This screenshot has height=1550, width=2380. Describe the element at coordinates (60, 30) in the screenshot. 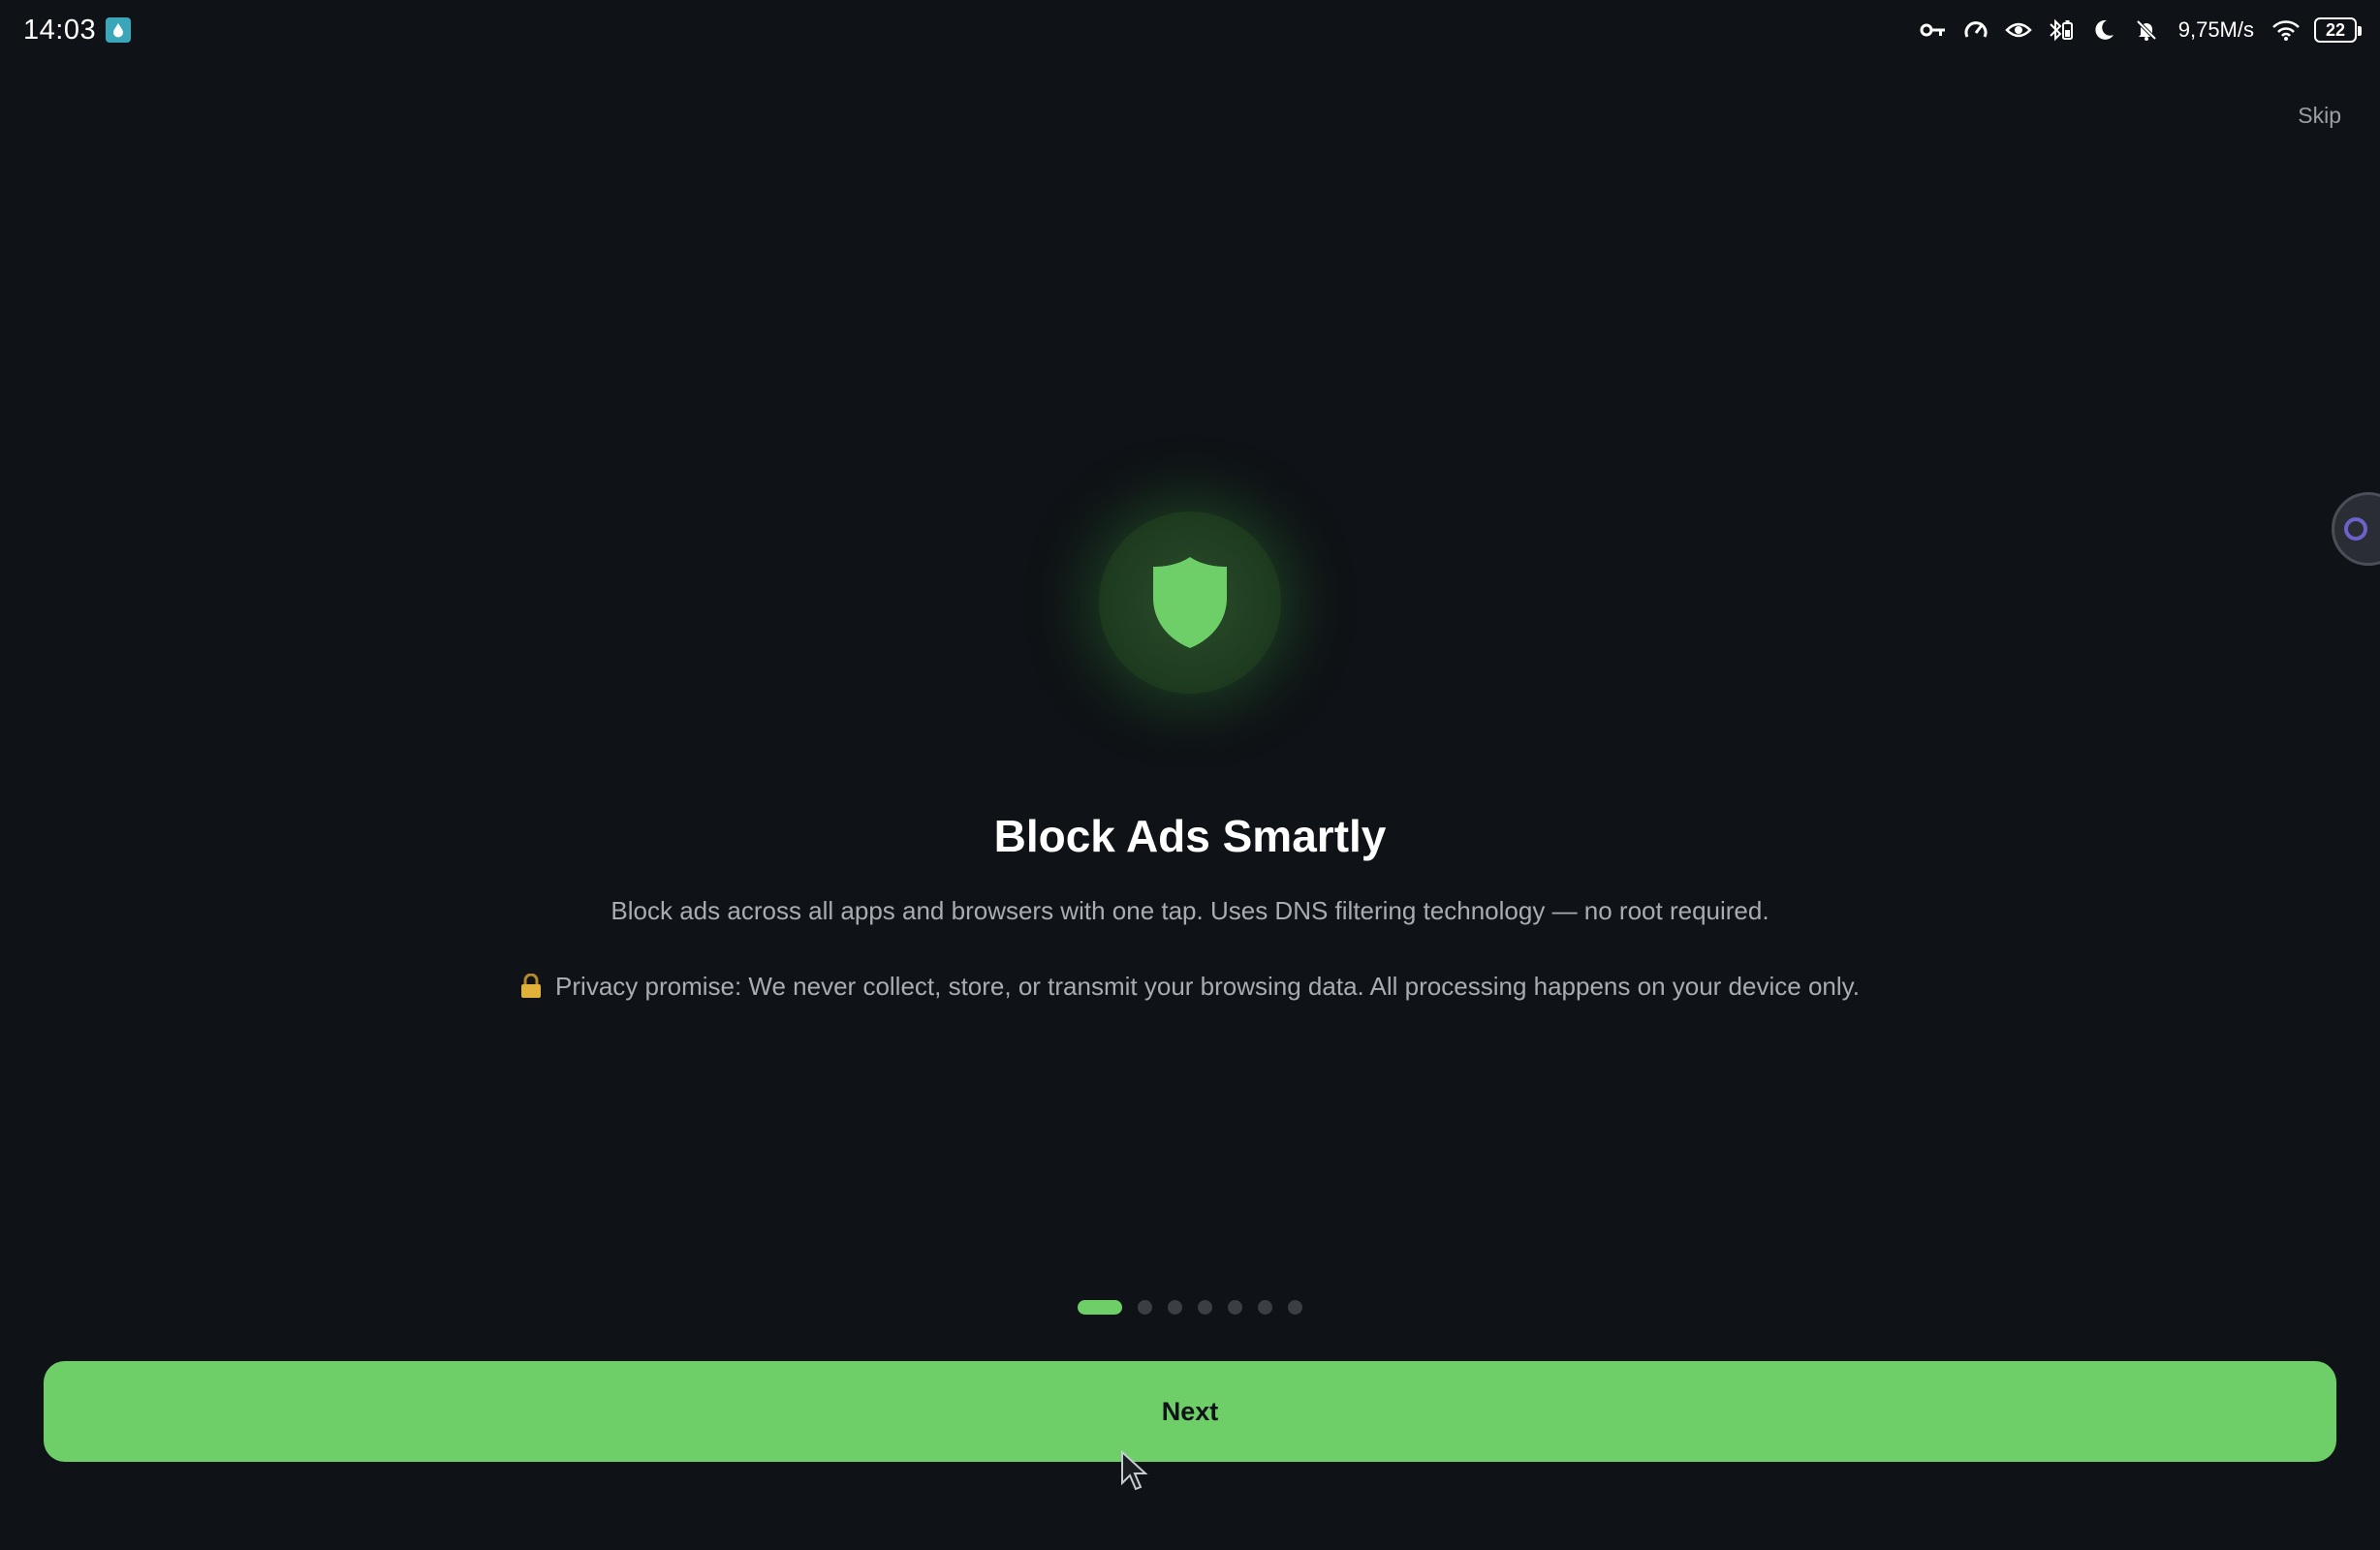

I see `status-time: 14:03` at that location.